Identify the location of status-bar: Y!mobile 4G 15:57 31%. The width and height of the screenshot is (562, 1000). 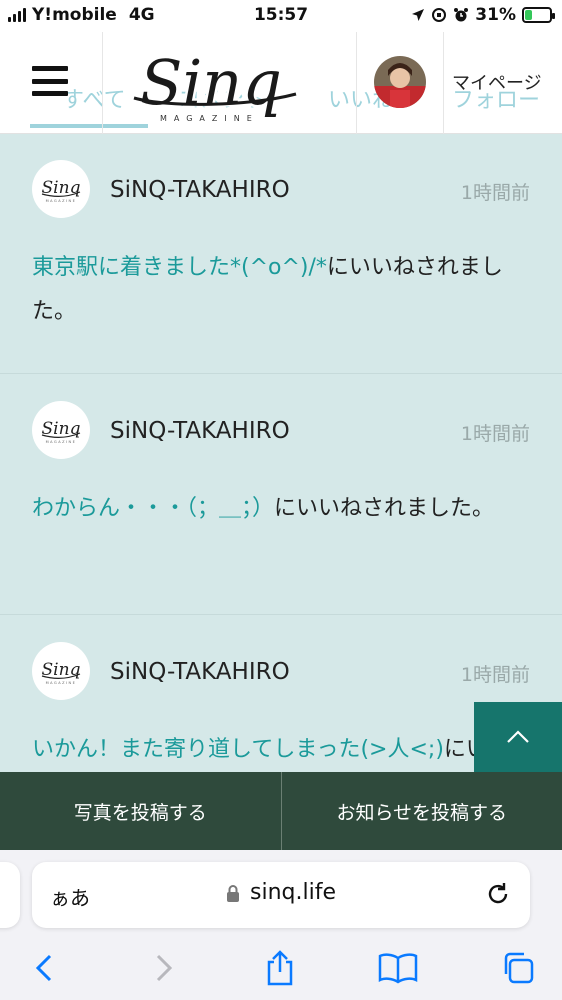
(281, 16).